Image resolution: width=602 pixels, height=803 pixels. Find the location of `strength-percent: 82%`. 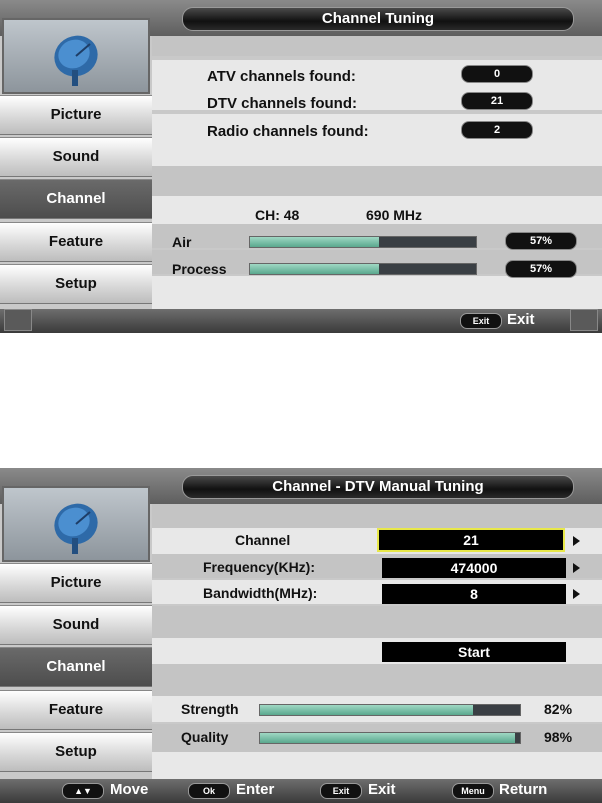

strength-percent: 82% is located at coordinates (558, 709).